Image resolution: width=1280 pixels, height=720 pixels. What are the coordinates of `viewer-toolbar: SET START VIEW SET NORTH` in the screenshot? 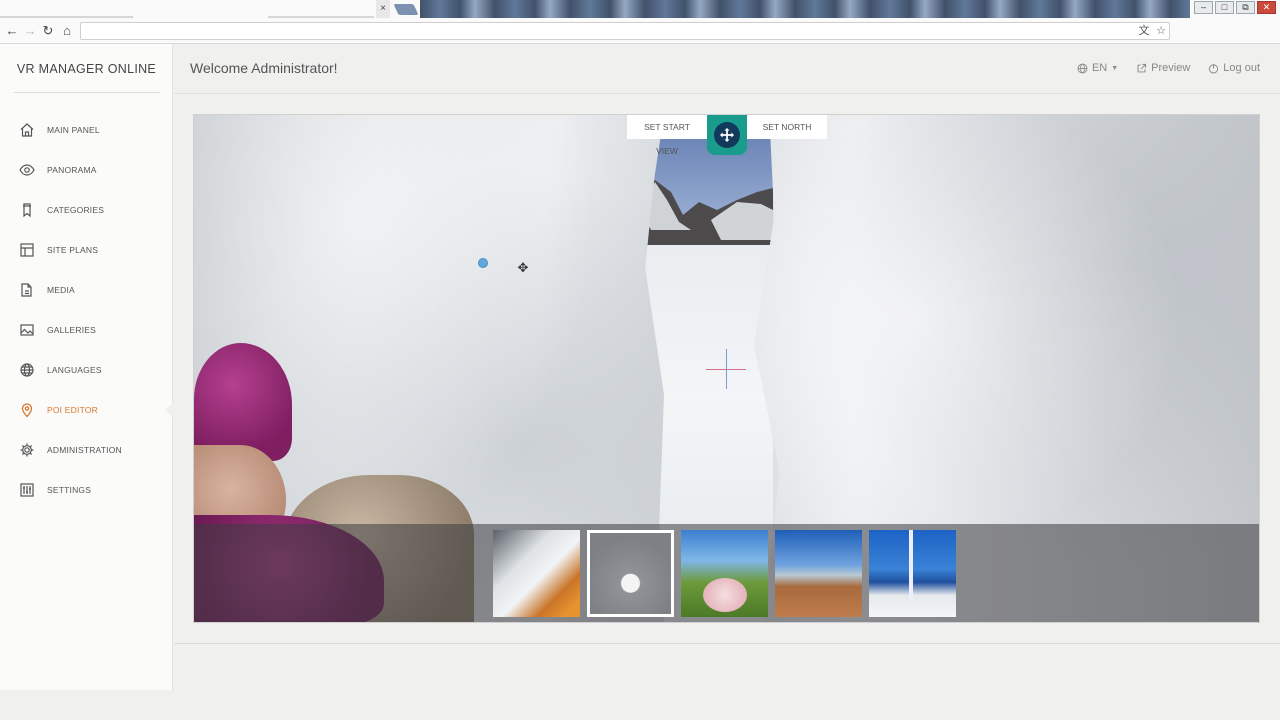 It's located at (727, 135).